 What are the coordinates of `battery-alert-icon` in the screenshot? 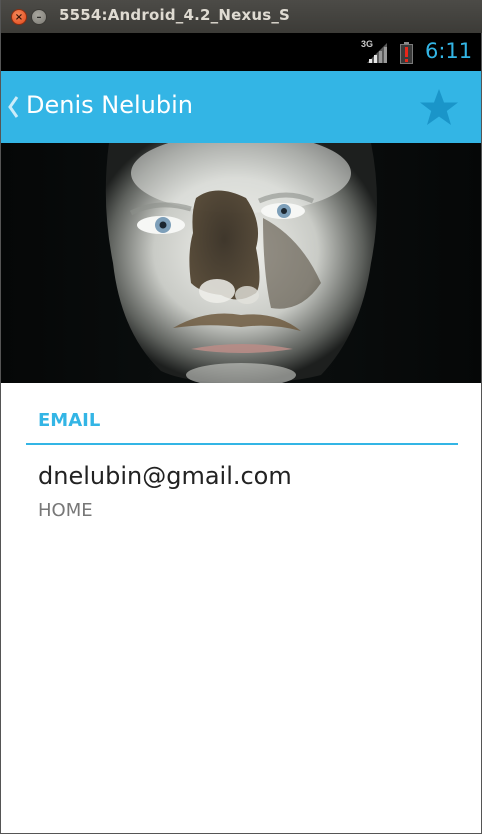 It's located at (406, 53).